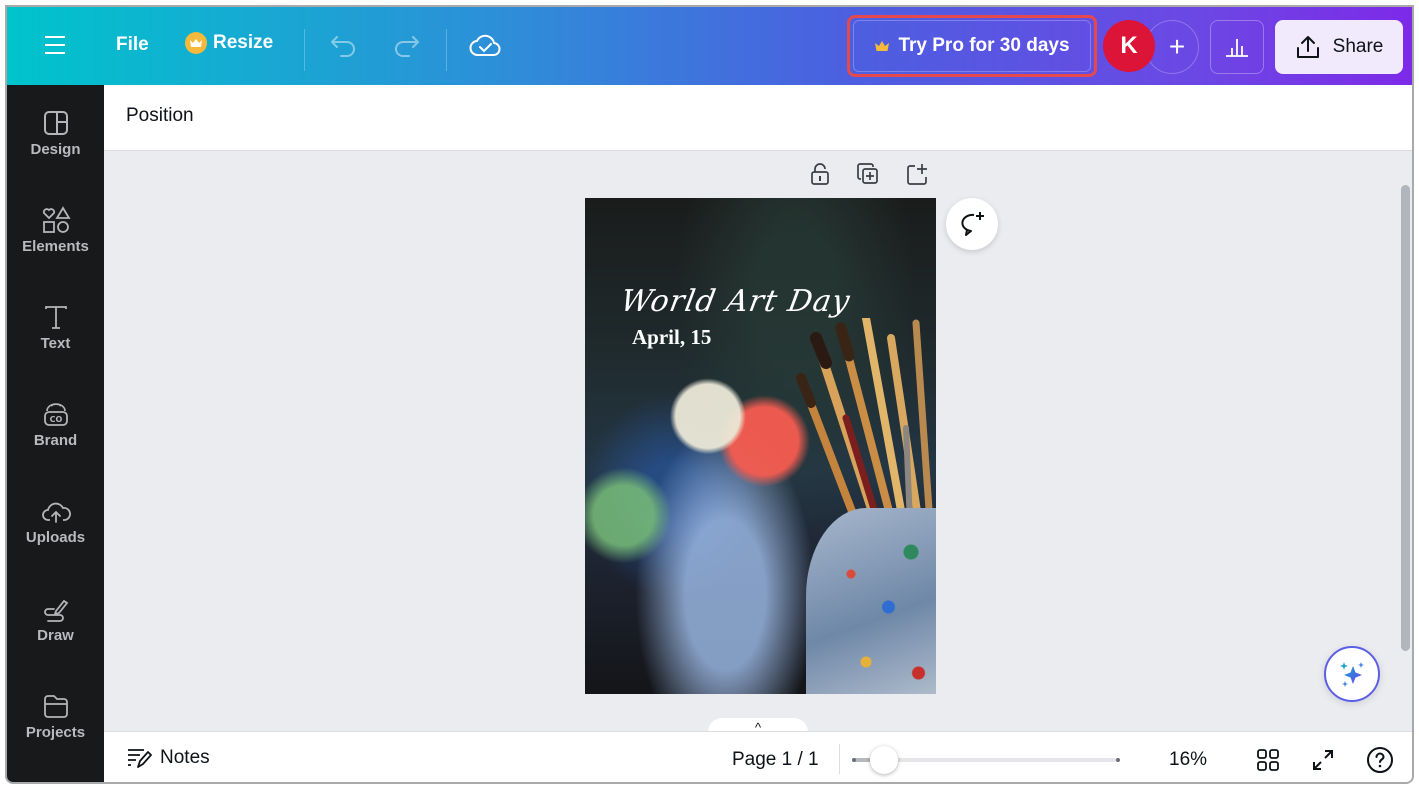 Image resolution: width=1419 pixels, height=787 pixels. Describe the element at coordinates (55, 414) in the screenshot. I see `brand-icon: CO` at that location.